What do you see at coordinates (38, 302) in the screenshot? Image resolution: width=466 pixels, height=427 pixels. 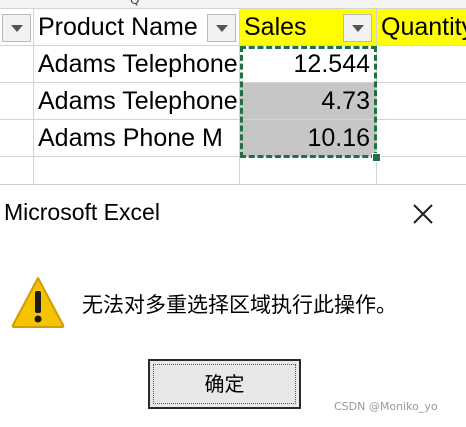 I see `warning-icon` at bounding box center [38, 302].